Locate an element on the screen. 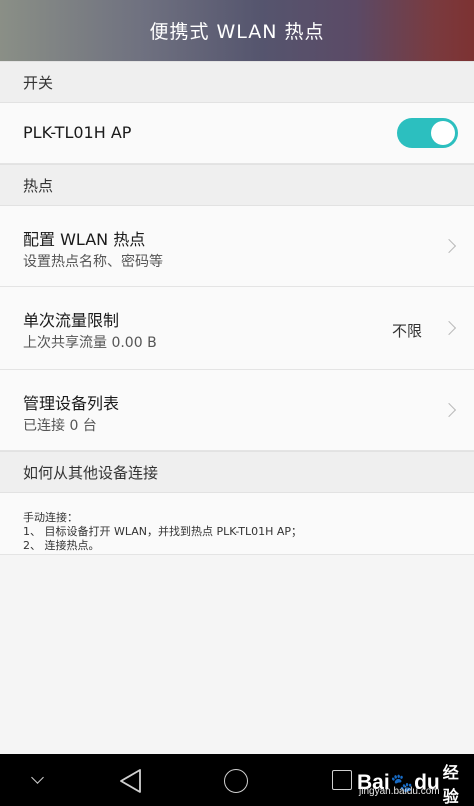  title-bar: 便携式 WLAN 热点 is located at coordinates (237, 30).